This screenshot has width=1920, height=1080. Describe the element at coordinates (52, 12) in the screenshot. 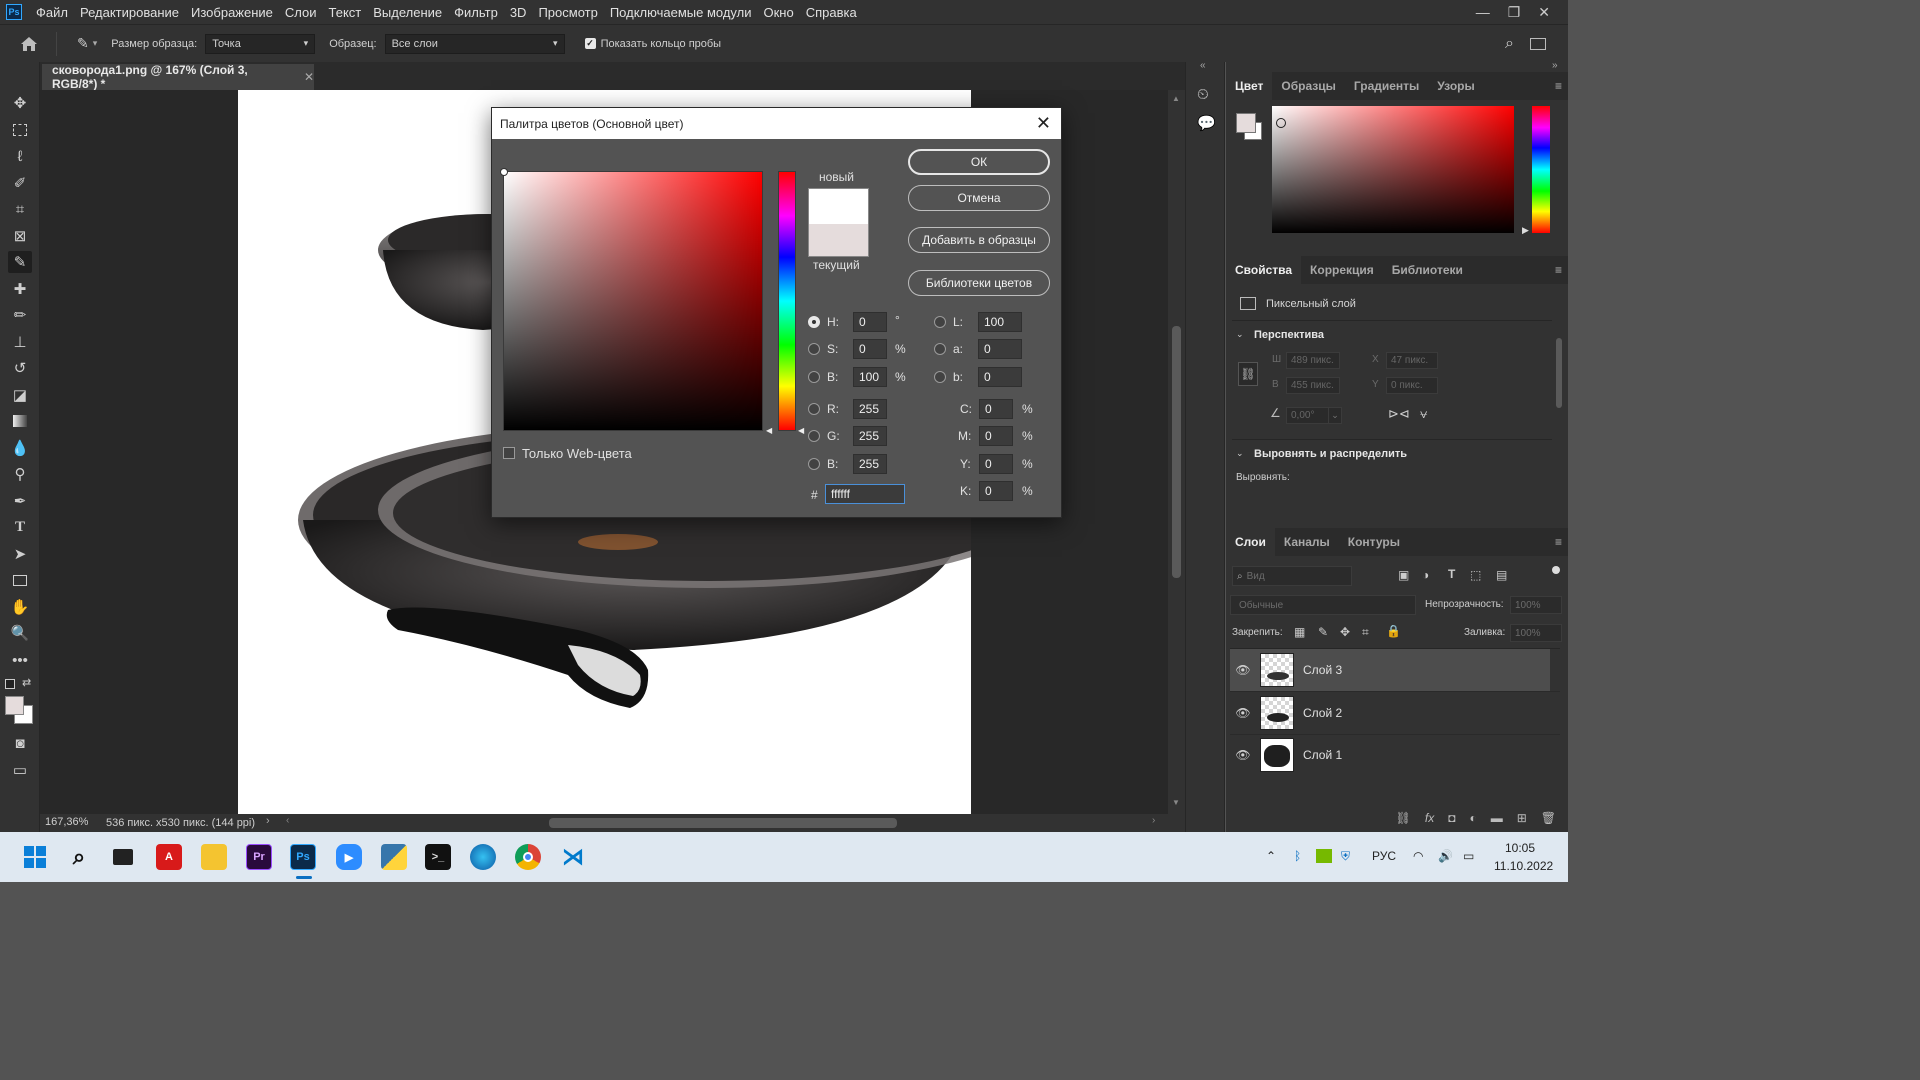

I see `menu-file: Файл` at that location.